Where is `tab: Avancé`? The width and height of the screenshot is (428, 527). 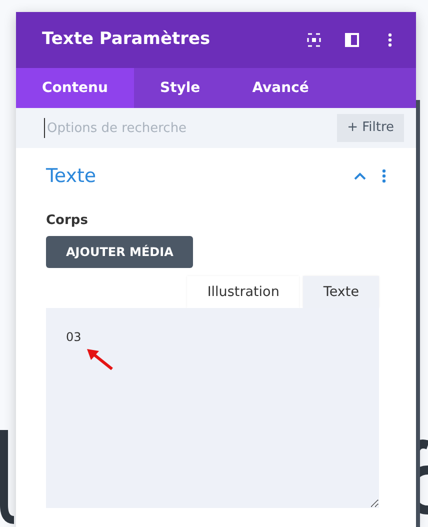 tab: Avancé is located at coordinates (280, 88).